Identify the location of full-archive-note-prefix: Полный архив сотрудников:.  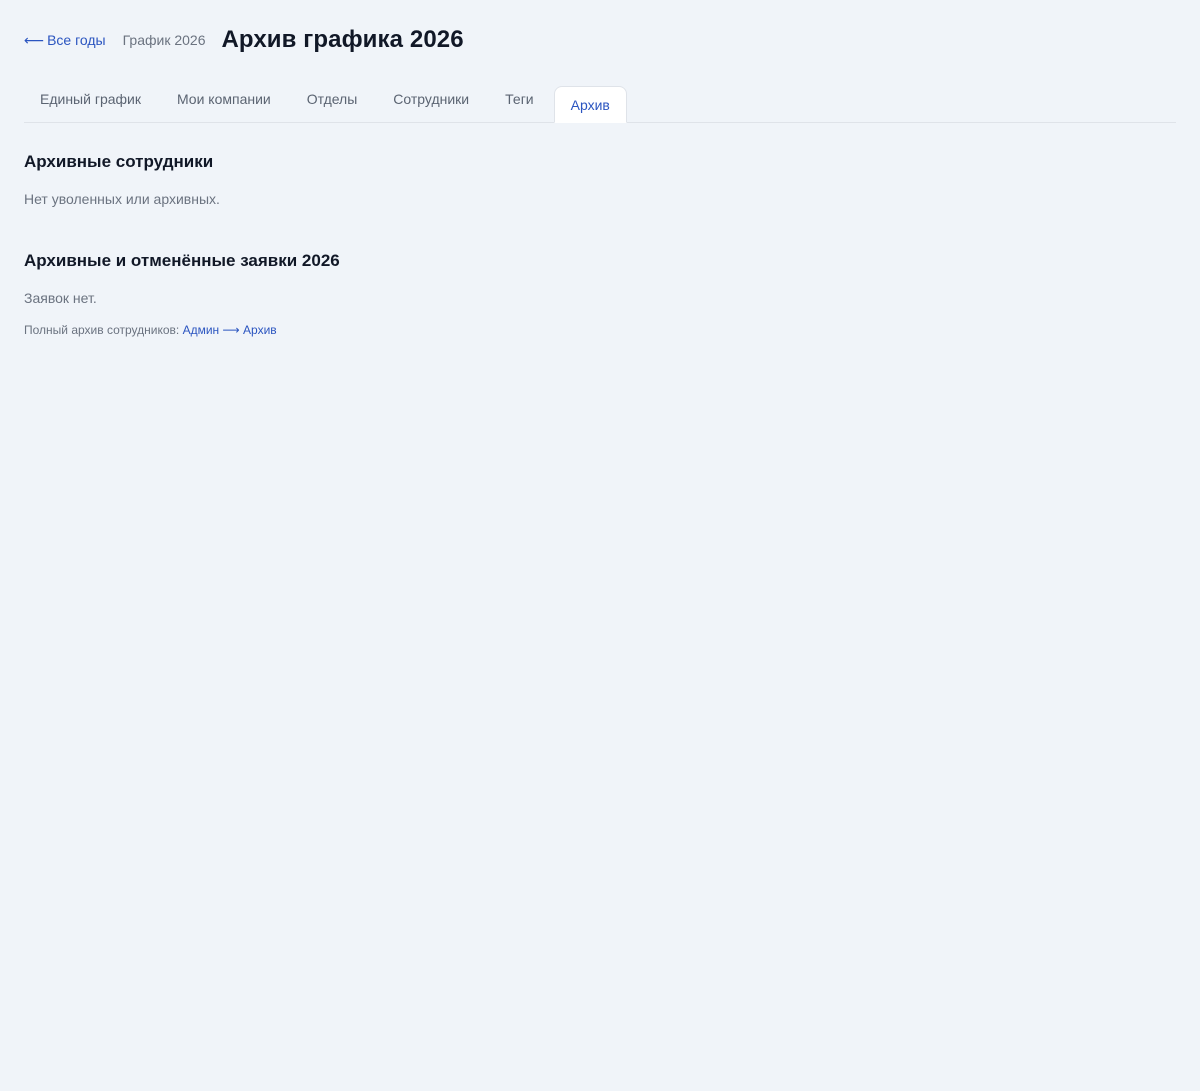
(103, 330).